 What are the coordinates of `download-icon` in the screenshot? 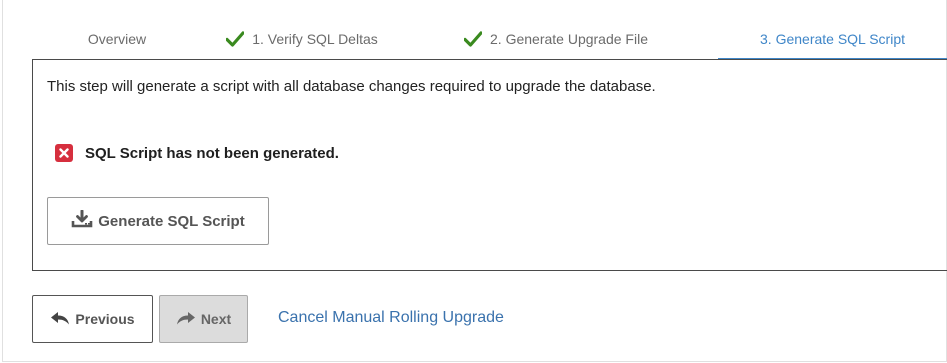 It's located at (84, 220).